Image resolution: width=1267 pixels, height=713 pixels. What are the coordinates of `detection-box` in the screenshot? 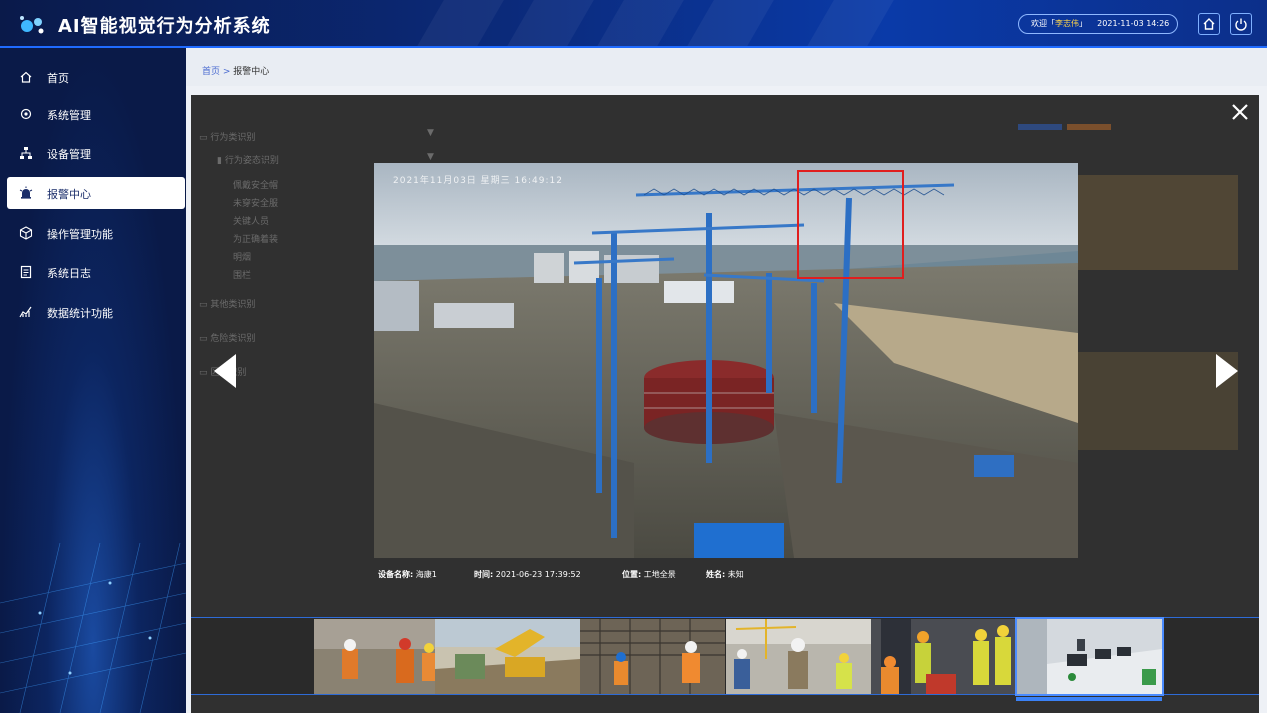 It's located at (850, 224).